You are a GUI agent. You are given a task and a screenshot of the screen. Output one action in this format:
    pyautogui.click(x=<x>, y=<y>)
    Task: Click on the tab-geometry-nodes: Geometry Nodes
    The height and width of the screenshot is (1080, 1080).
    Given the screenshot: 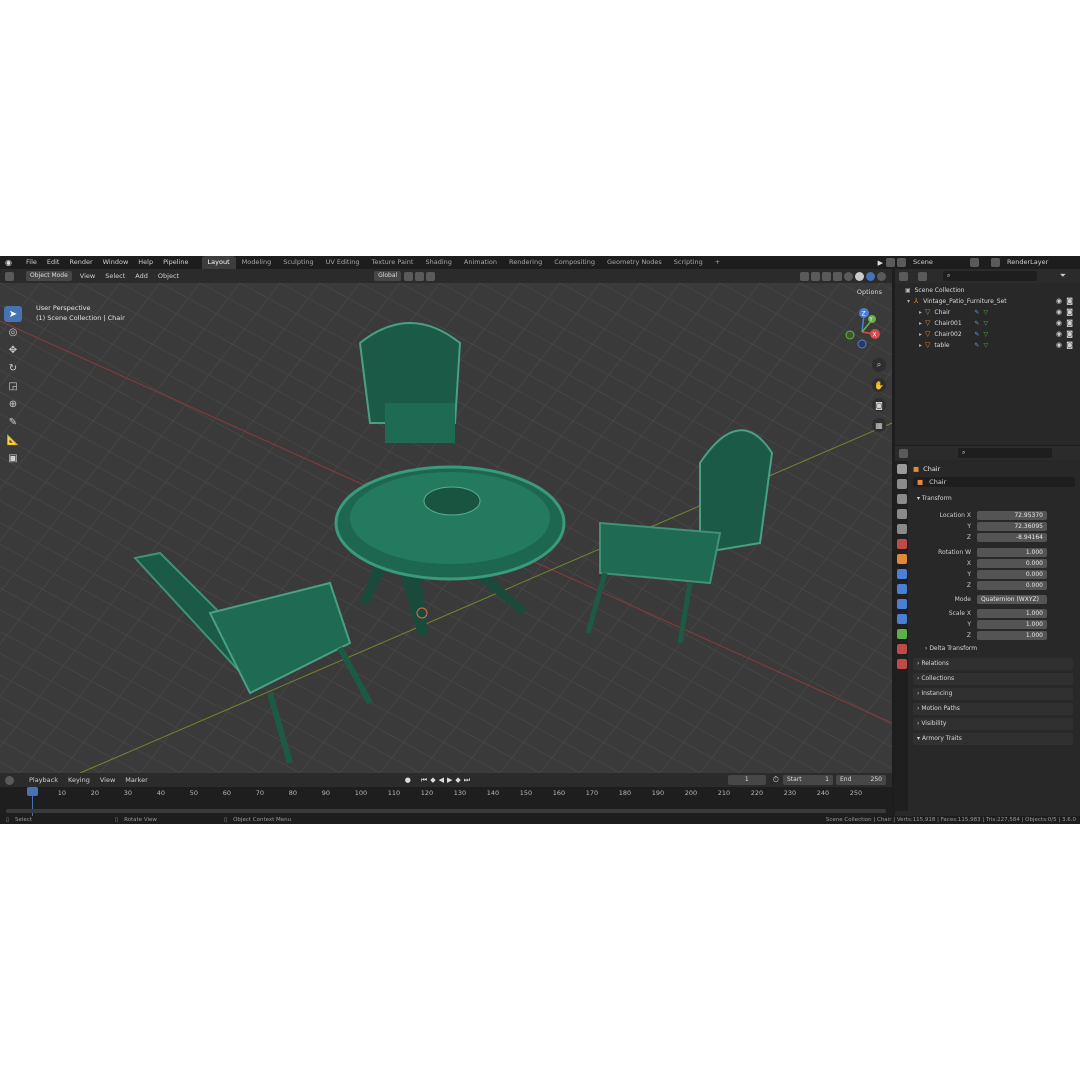 What is the action you would take?
    pyautogui.click(x=634, y=262)
    